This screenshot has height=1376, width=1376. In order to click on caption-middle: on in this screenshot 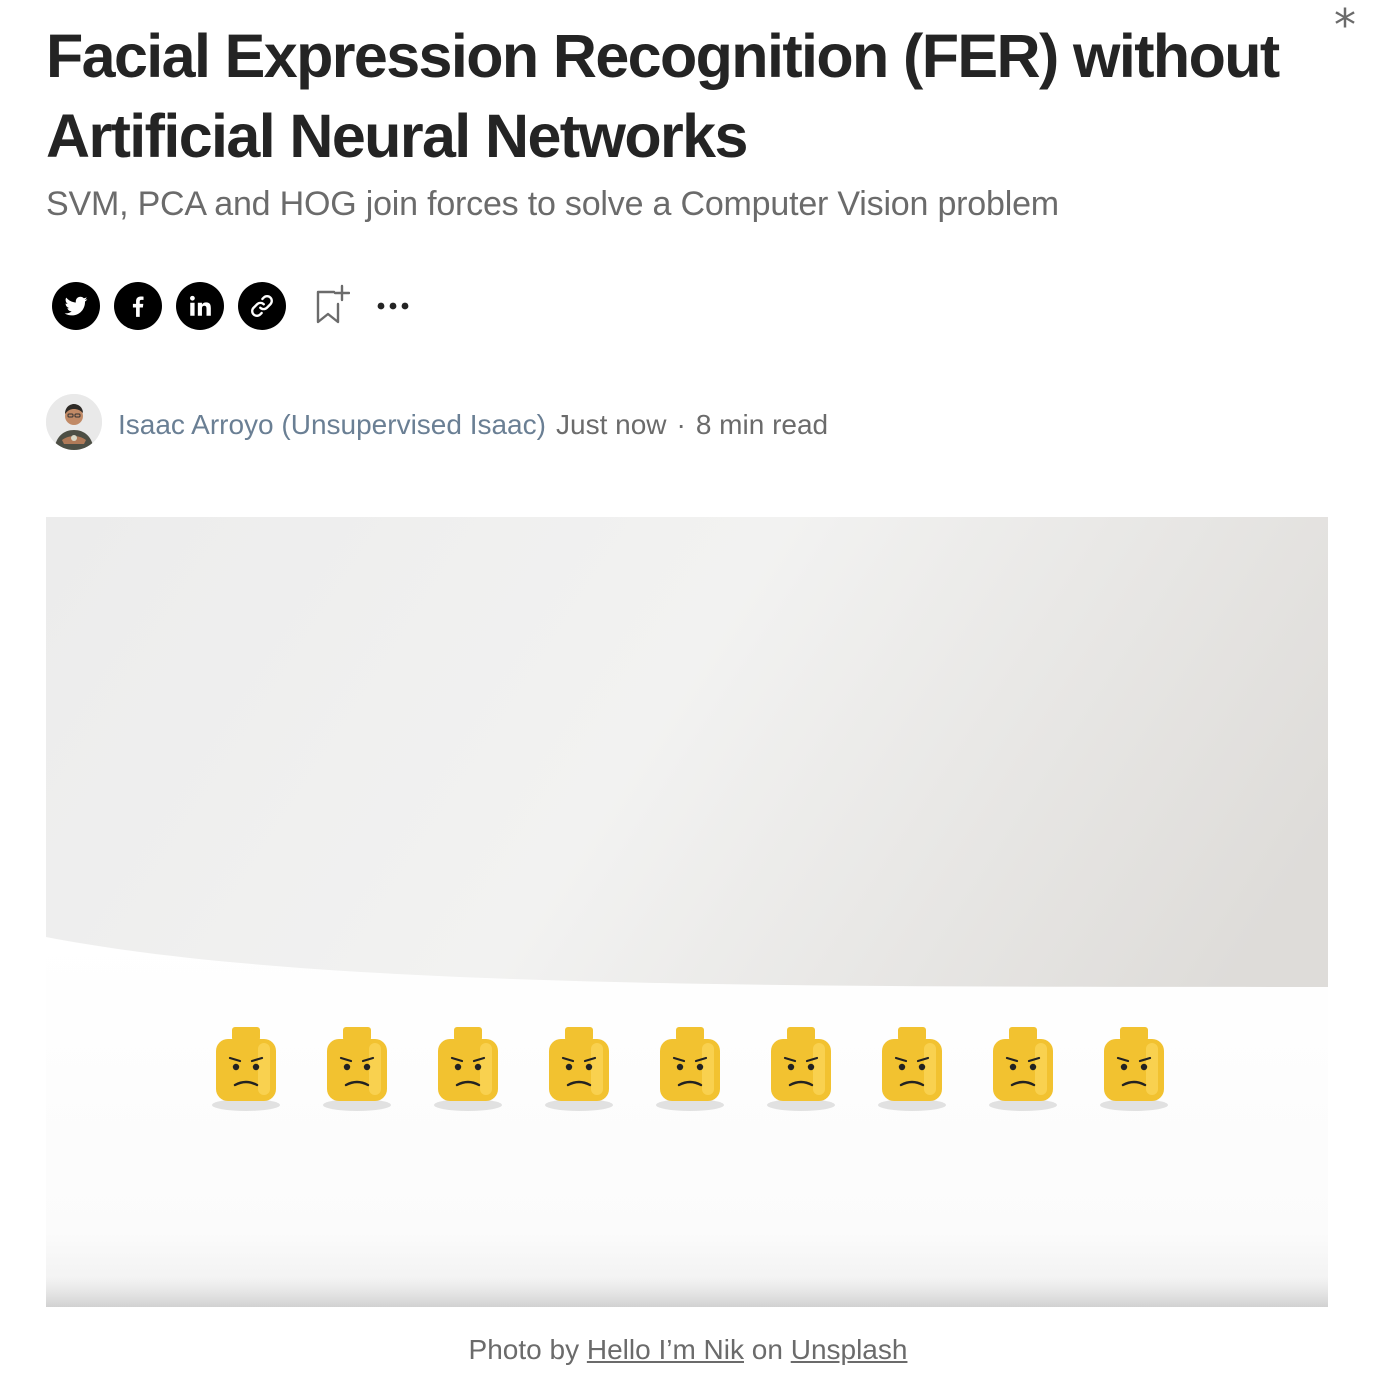, I will do `click(767, 1349)`.